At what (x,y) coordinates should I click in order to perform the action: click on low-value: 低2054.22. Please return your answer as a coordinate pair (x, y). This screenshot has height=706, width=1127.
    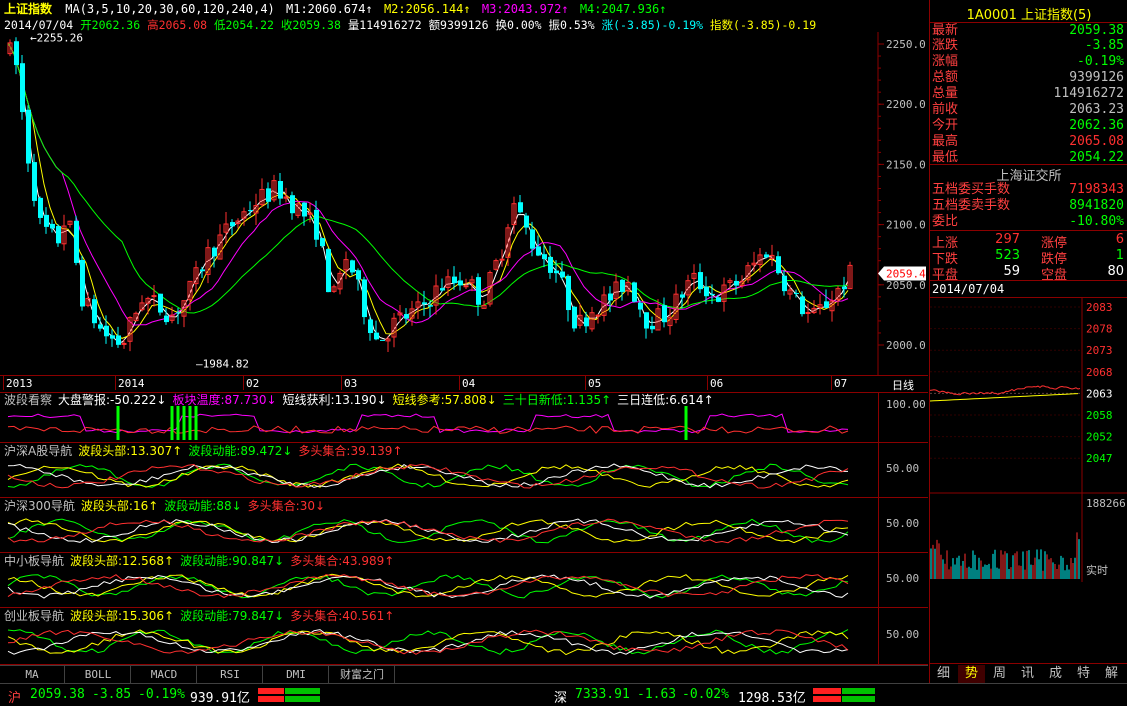
    Looking at the image, I should click on (244, 25).